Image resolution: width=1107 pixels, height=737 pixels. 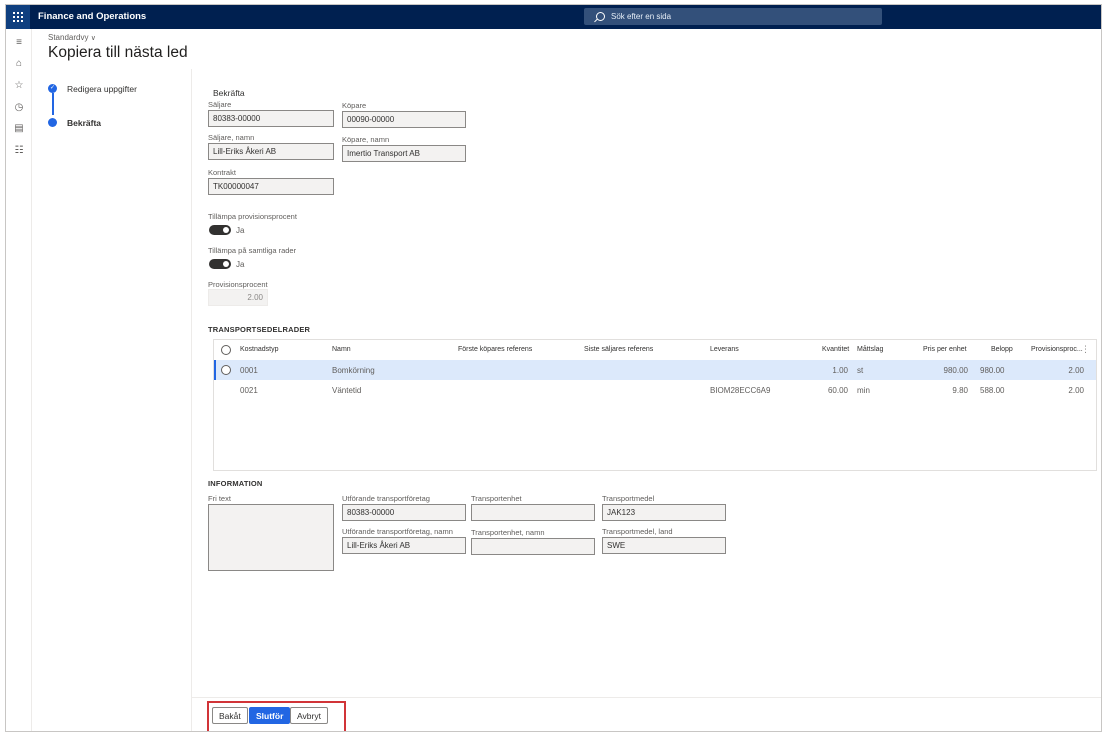 I want to click on col-quantity: Kvantitet, so click(x=835, y=349).